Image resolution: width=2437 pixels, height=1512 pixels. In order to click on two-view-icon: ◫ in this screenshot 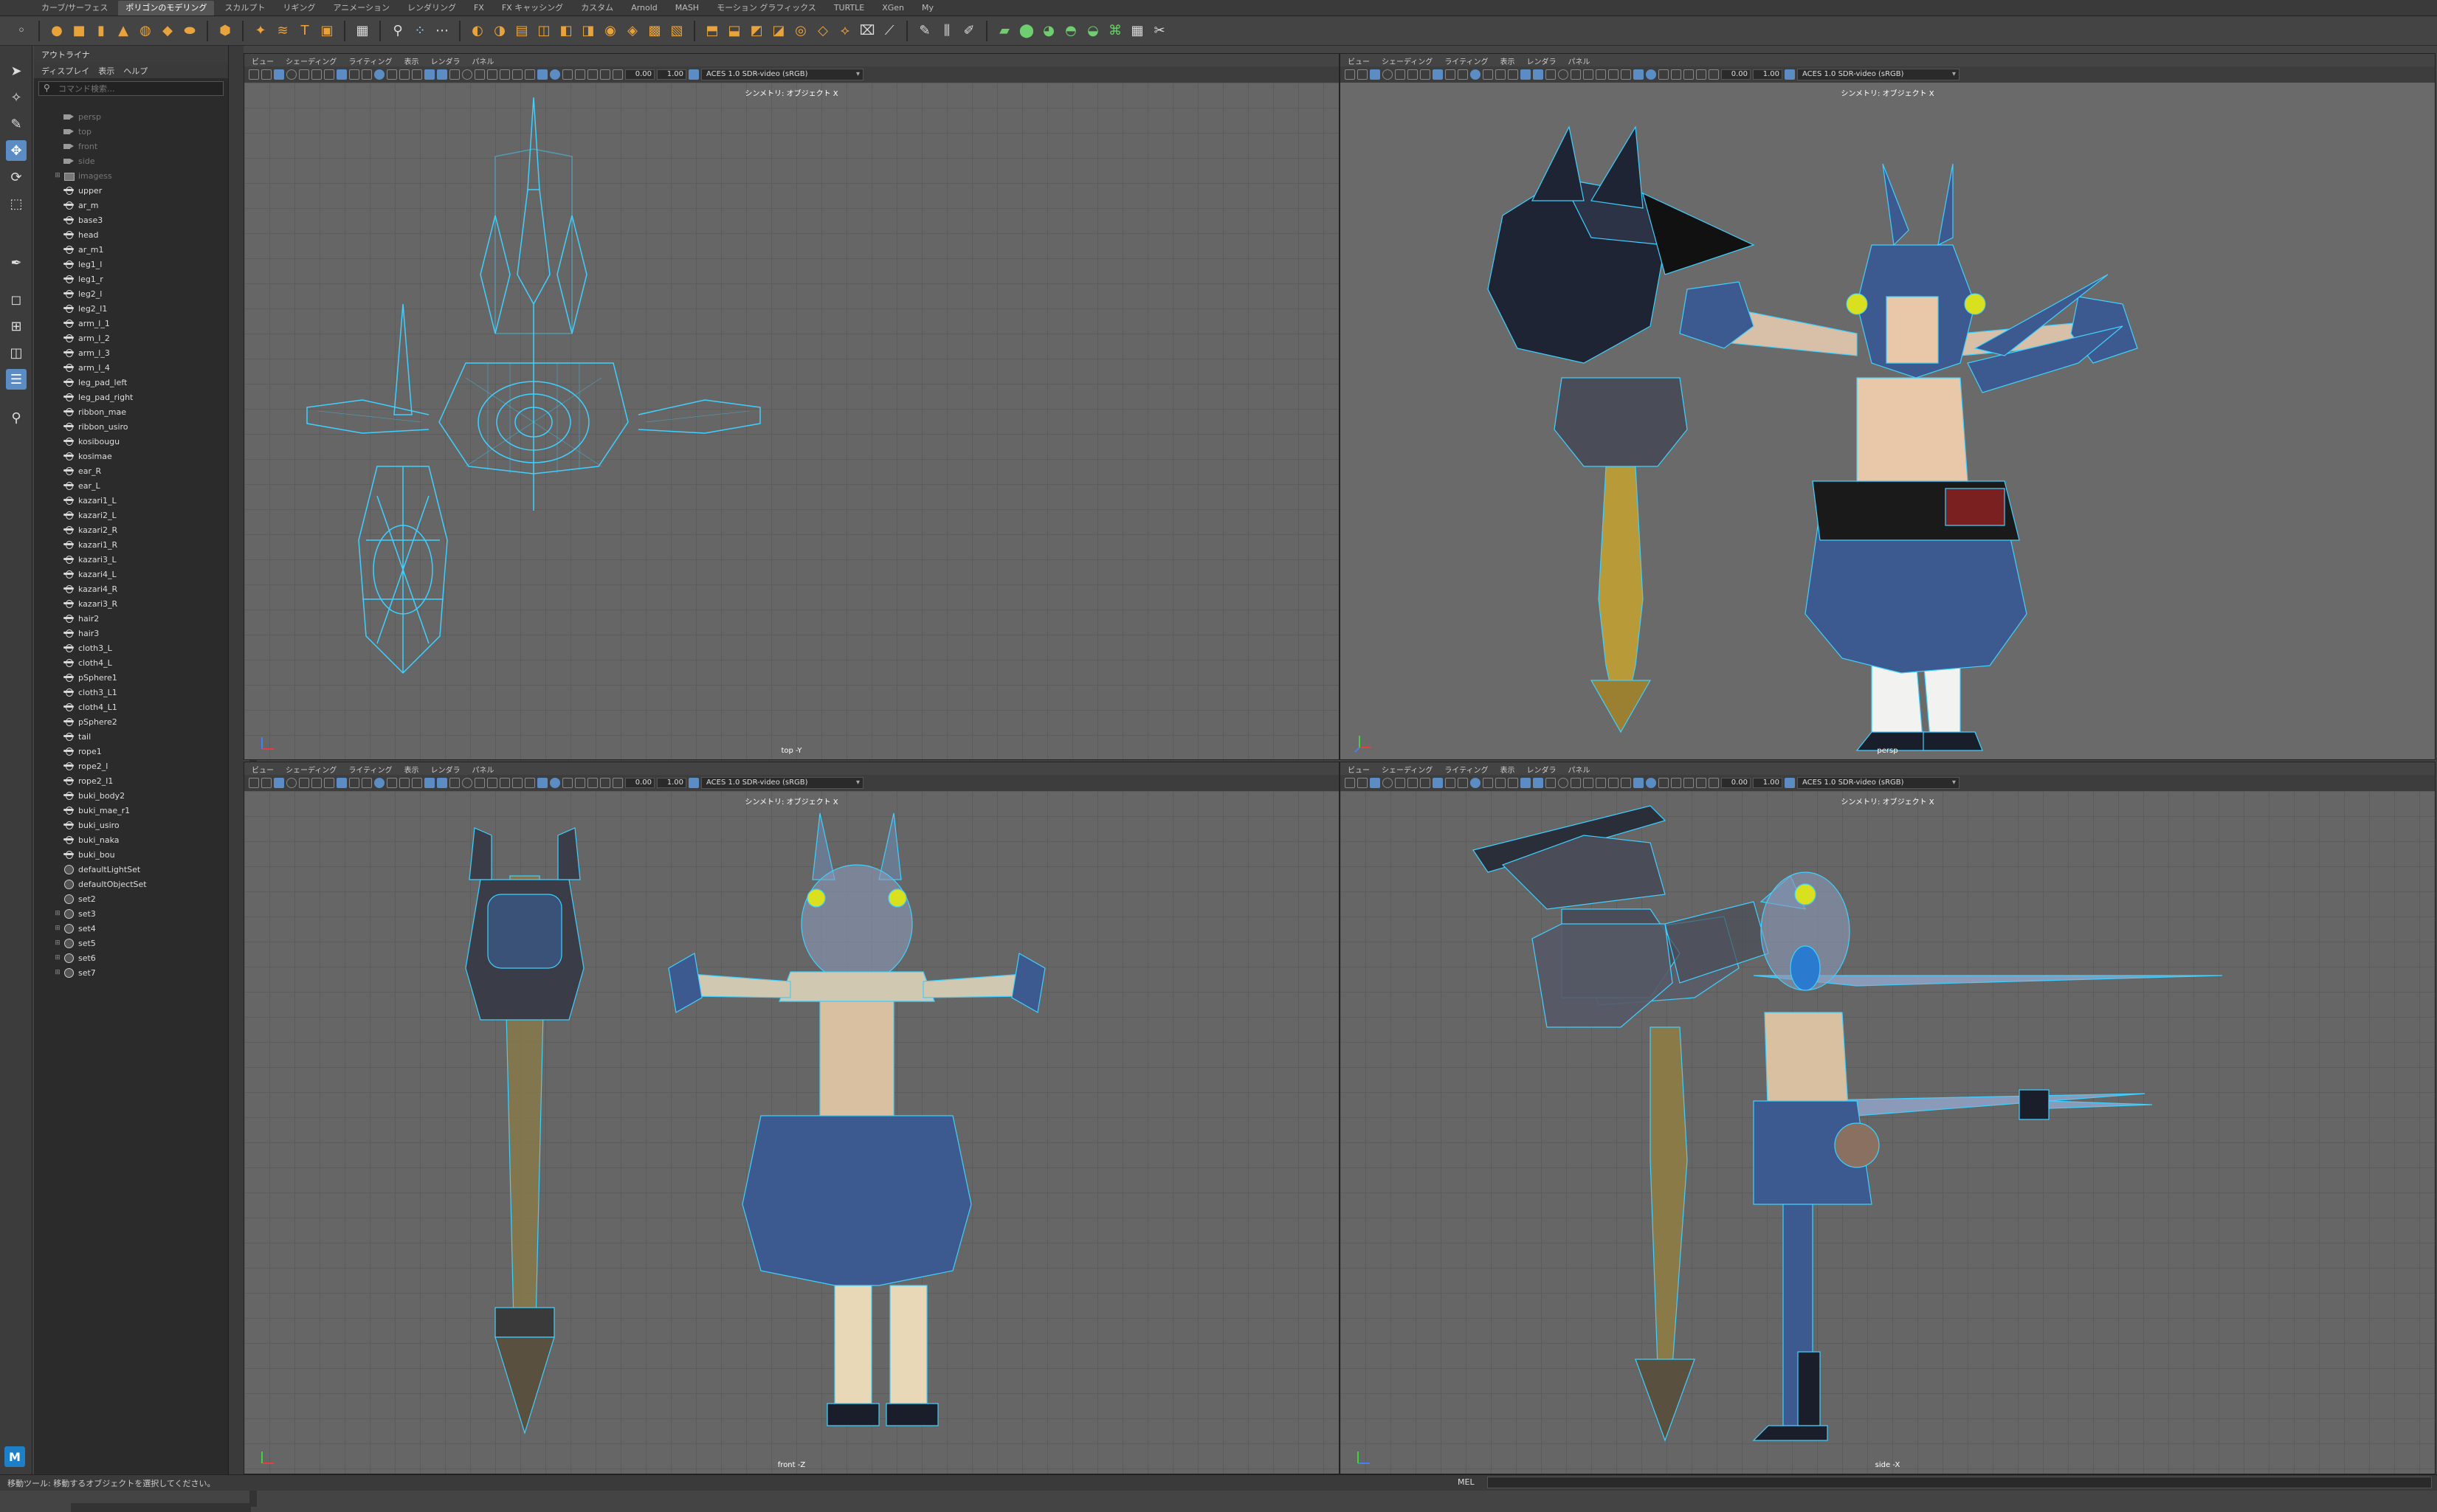, I will do `click(17, 353)`.